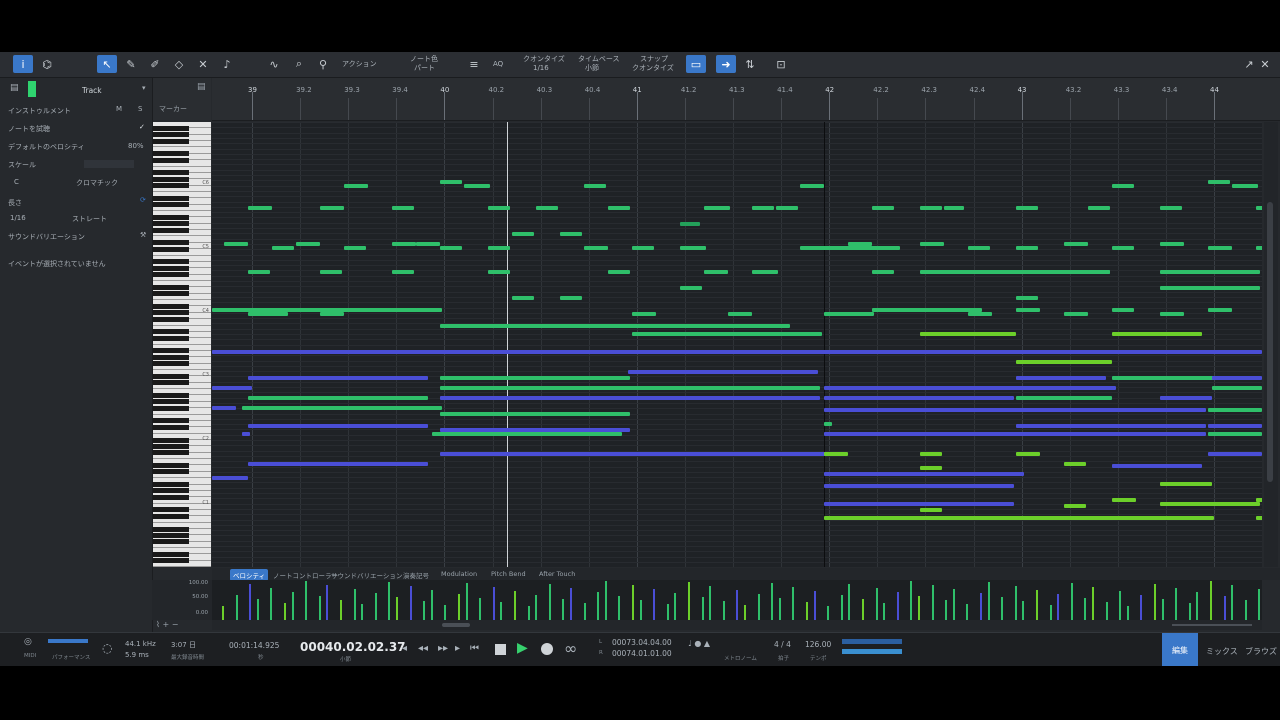  Describe the element at coordinates (443, 648) in the screenshot. I see `fast-forward-icon: ▸▸` at that location.